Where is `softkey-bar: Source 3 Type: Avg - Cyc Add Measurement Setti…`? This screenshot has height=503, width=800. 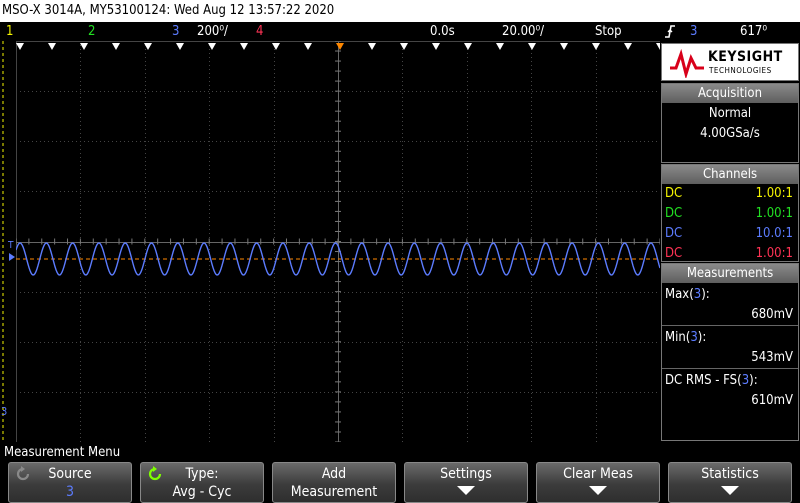
softkey-bar: Source 3 Type: Avg - Cyc Add Measurement Setti… is located at coordinates (400, 482).